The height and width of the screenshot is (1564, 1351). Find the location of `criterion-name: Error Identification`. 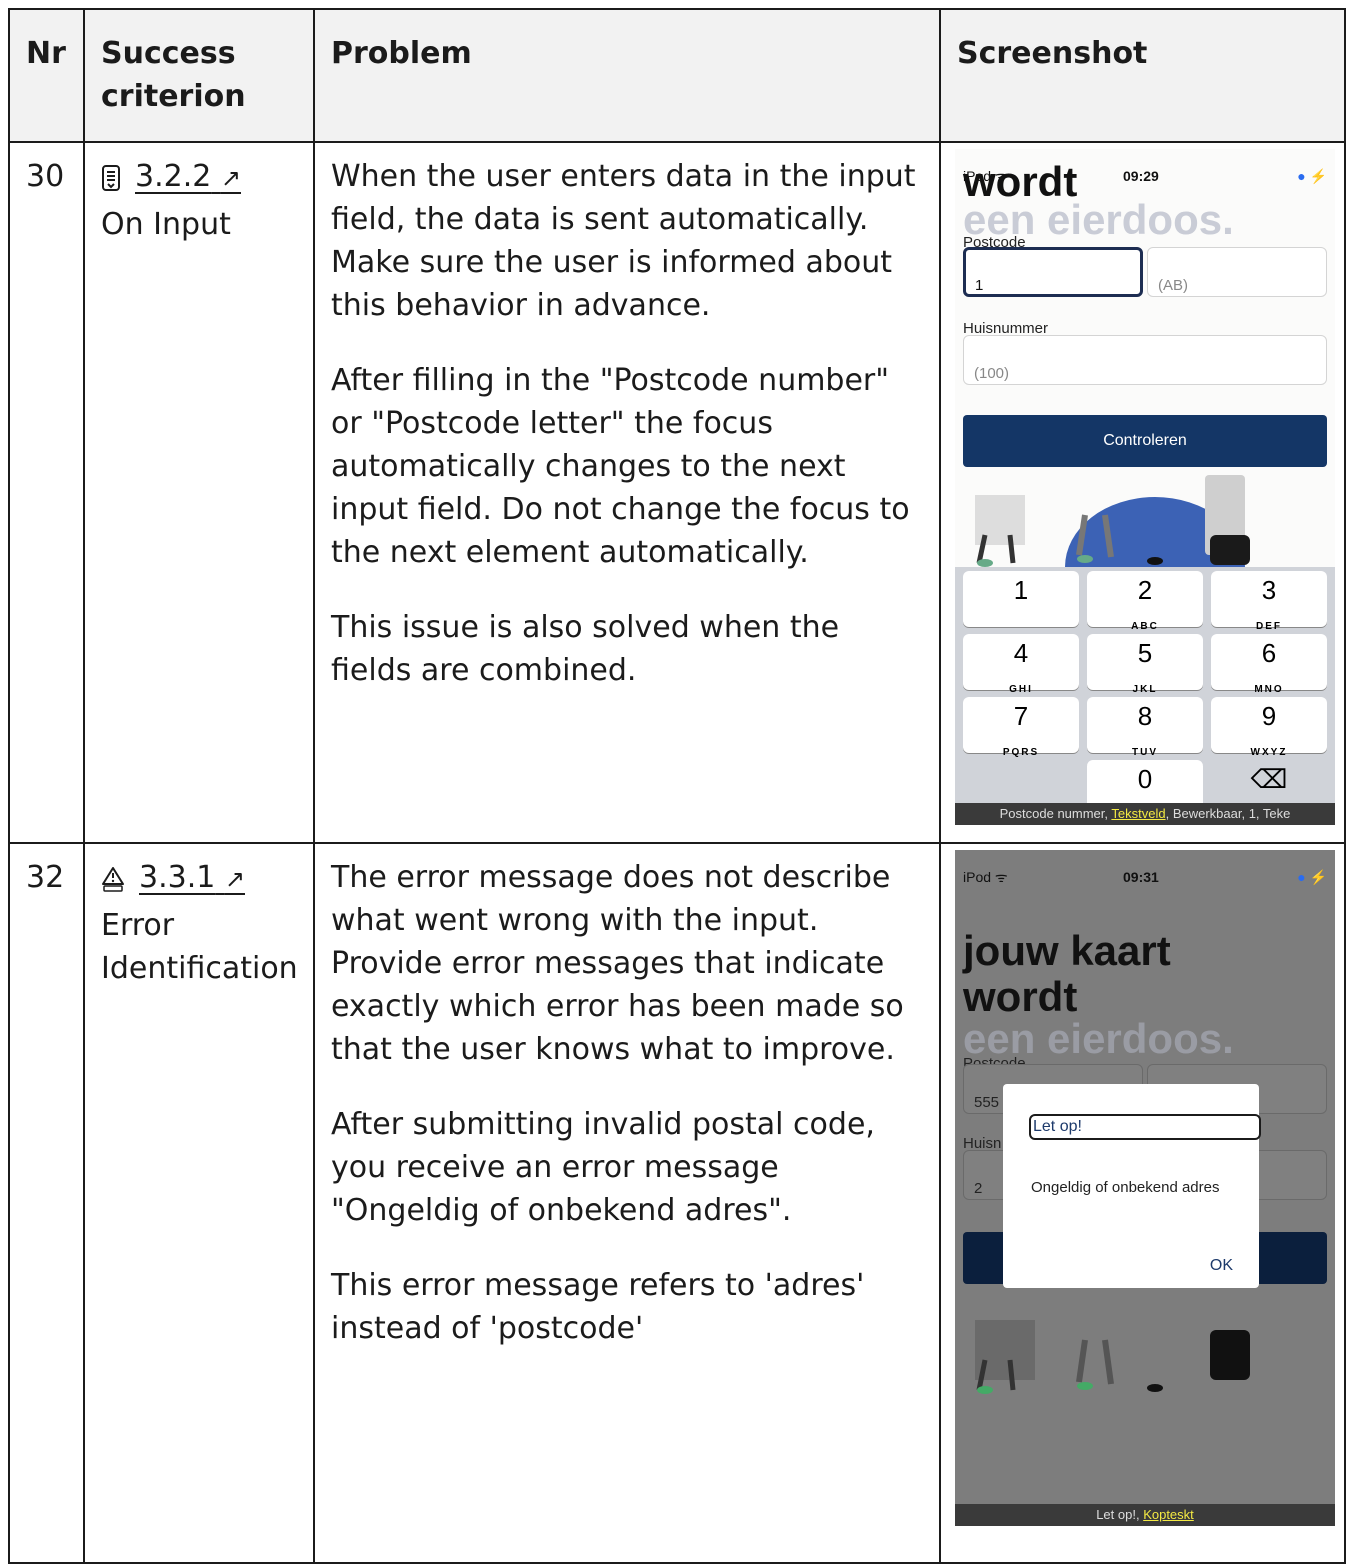

criterion-name: Error Identification is located at coordinates (199, 946).